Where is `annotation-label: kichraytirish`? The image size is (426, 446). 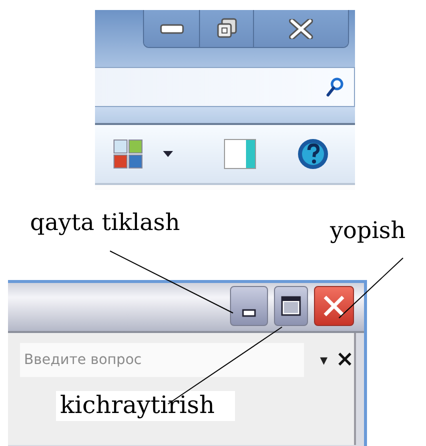 annotation-label: kichraytirish is located at coordinates (145, 406).